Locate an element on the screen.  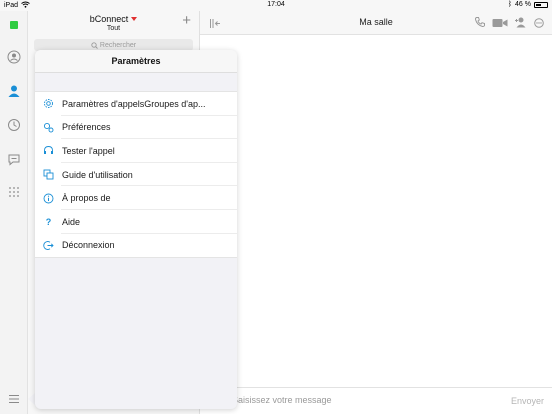
menu-item-user-guide: Guide d'utilisation is located at coordinates (136, 175).